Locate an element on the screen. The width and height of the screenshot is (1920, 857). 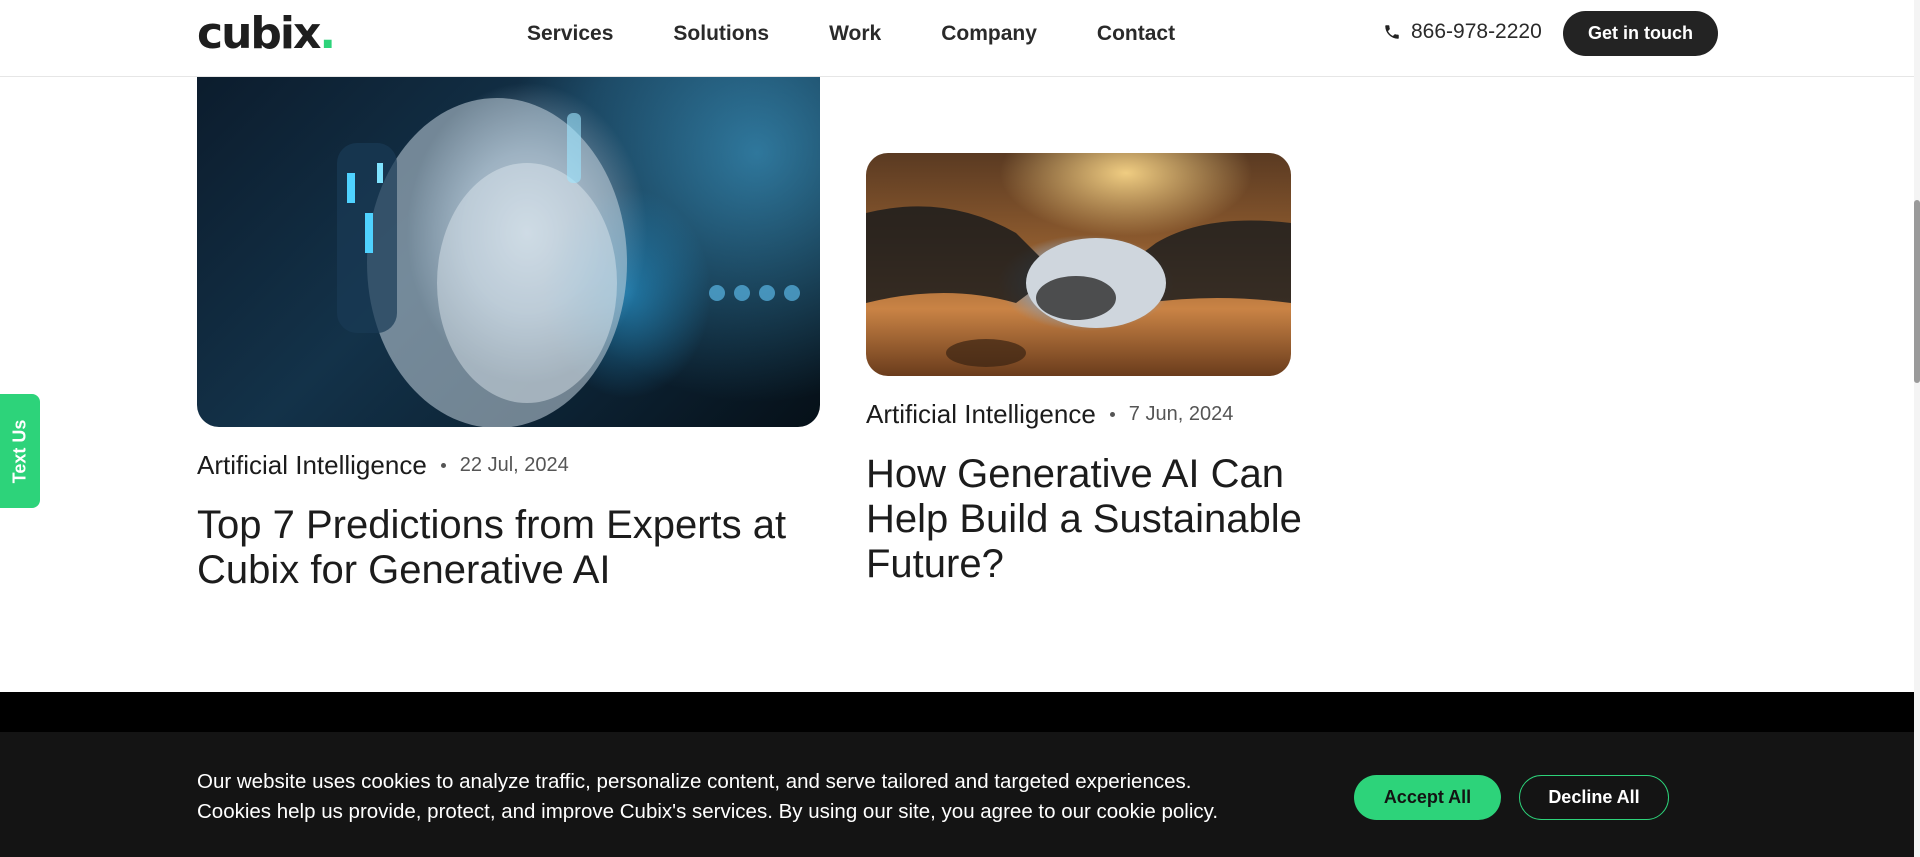
logo-text: cubix is located at coordinates (259, 33).